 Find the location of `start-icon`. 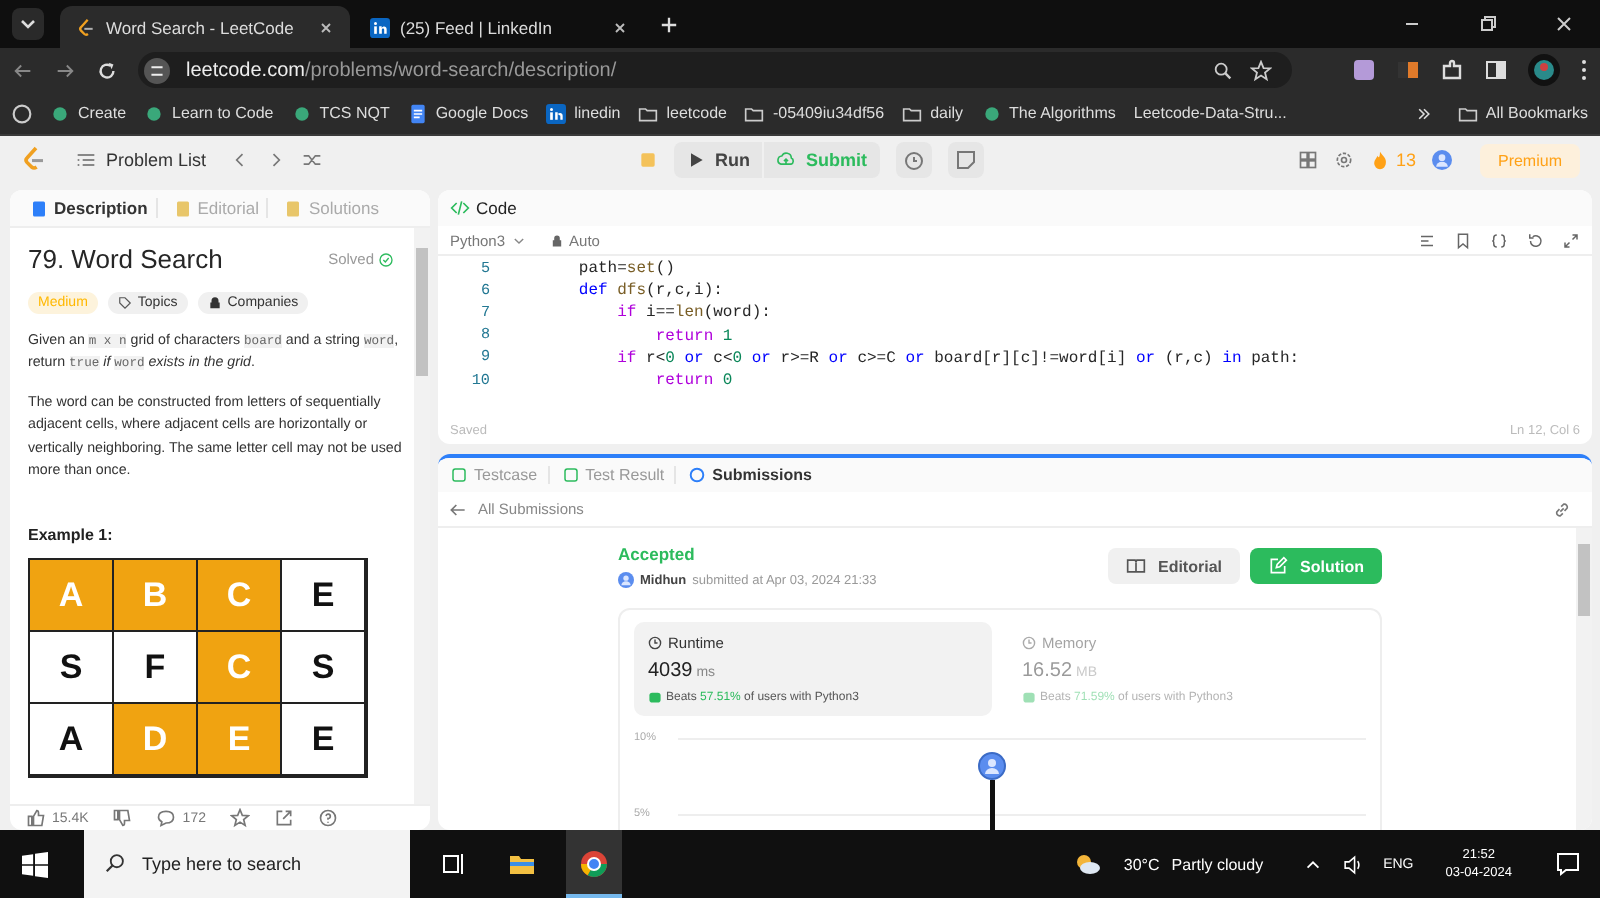

start-icon is located at coordinates (35, 864).